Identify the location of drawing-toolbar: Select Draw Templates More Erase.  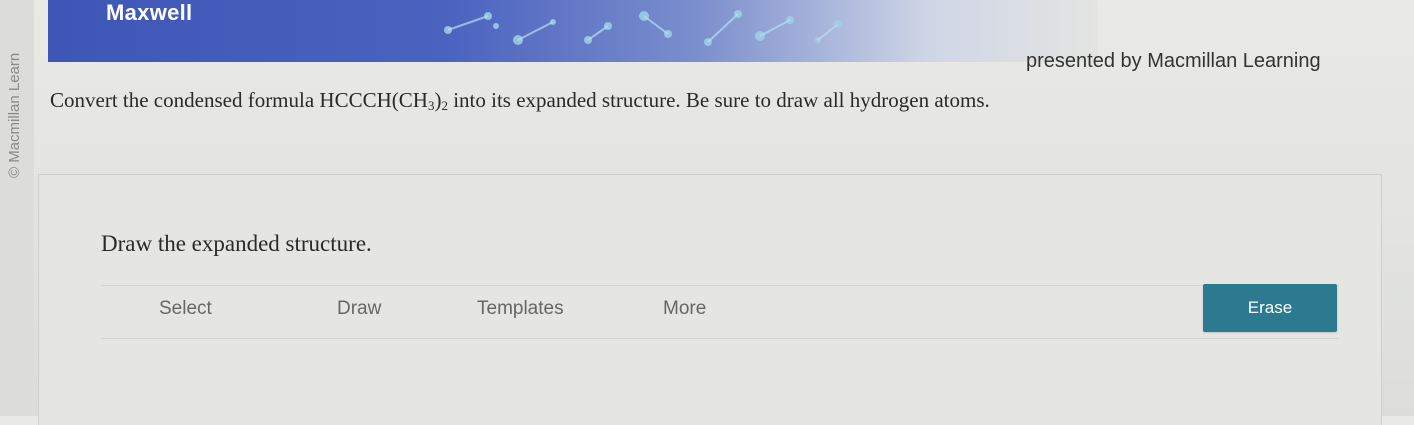
(720, 311).